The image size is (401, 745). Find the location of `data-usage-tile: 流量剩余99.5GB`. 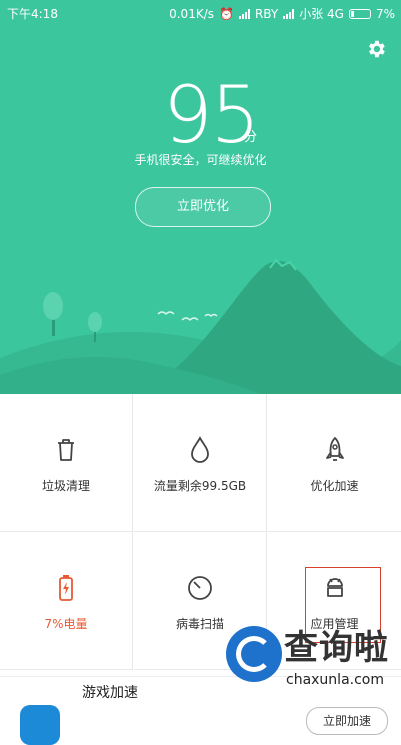

data-usage-tile: 流量剩余99.5GB is located at coordinates (200, 463).